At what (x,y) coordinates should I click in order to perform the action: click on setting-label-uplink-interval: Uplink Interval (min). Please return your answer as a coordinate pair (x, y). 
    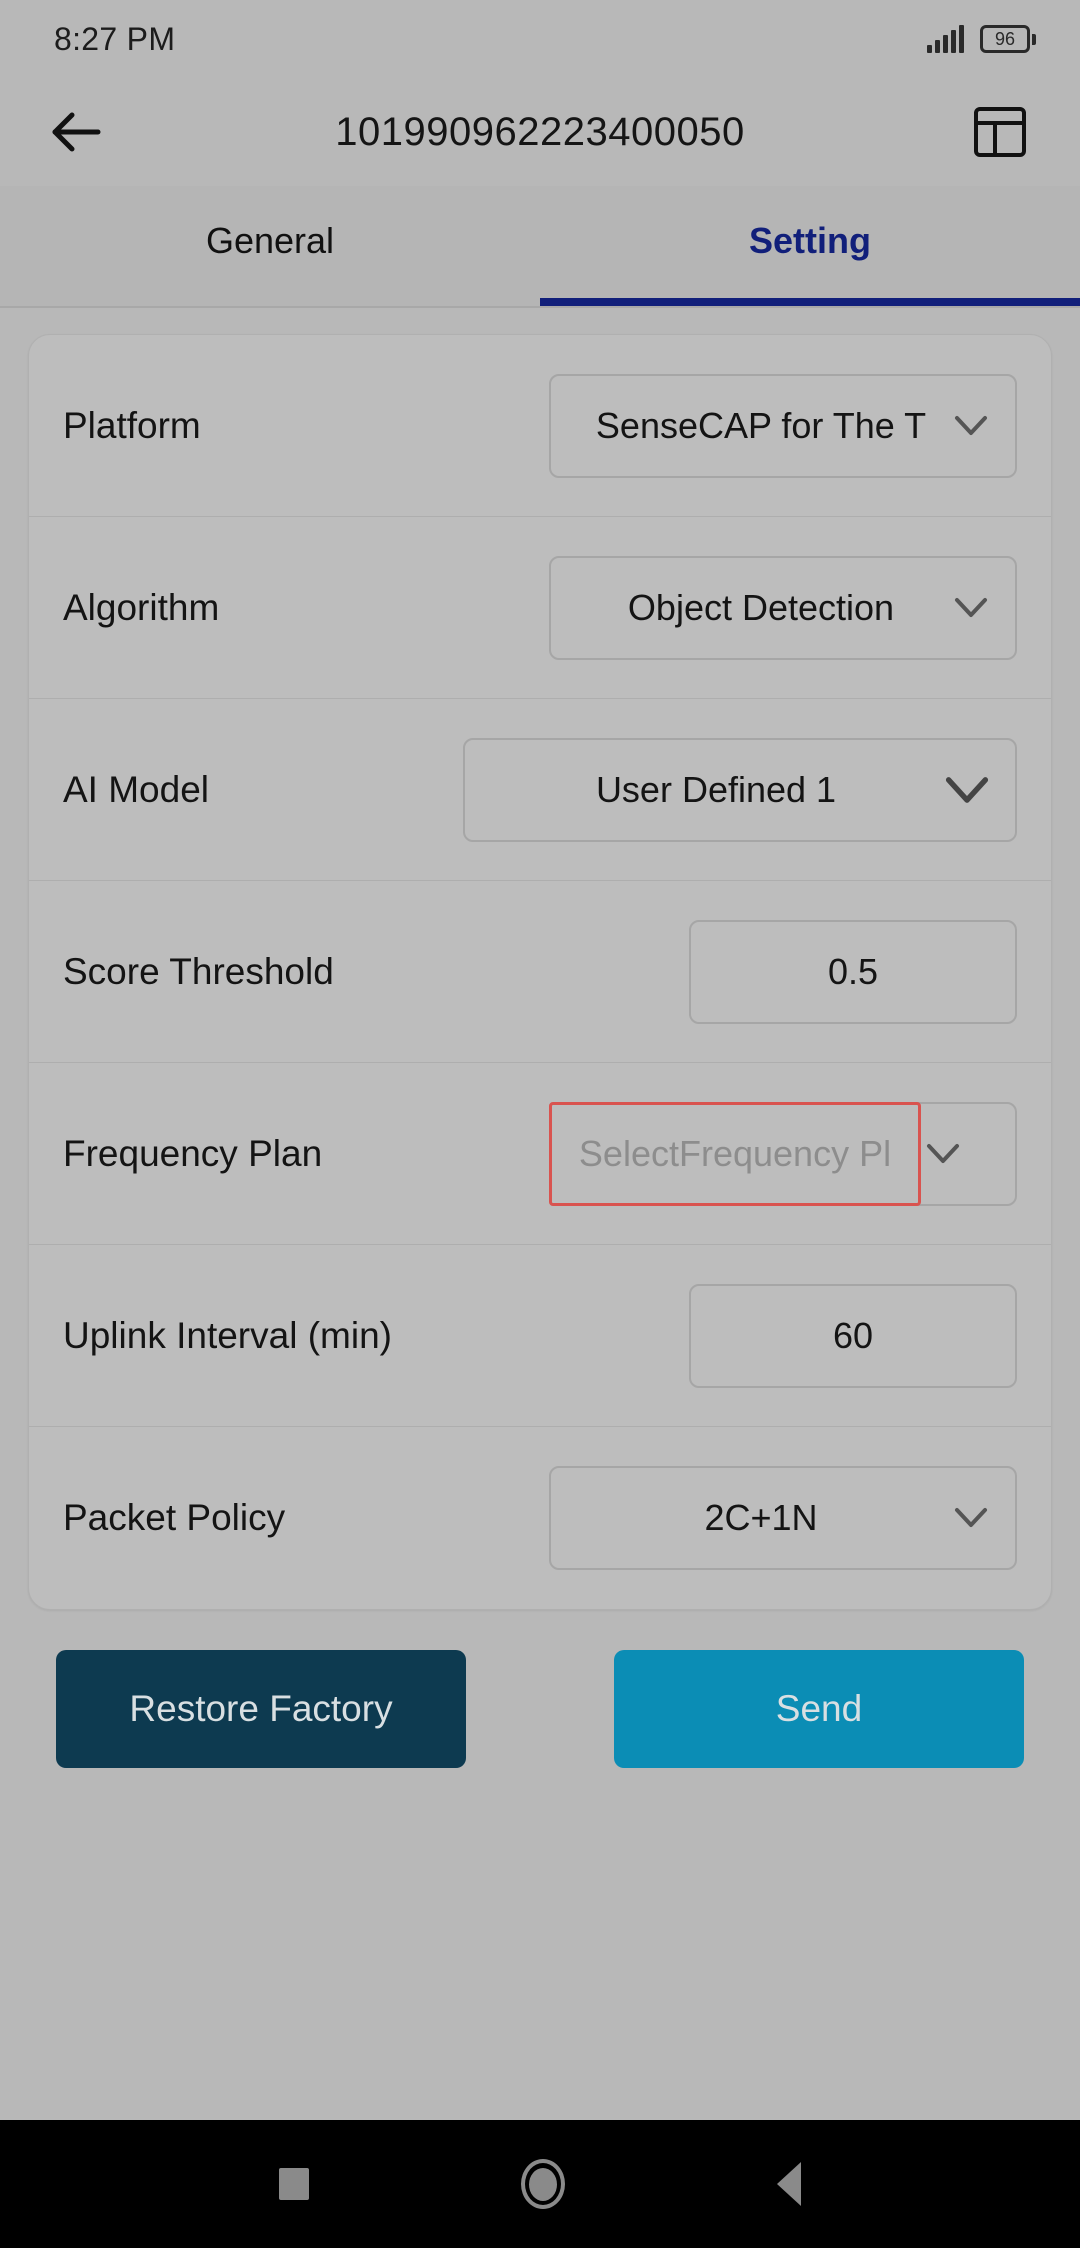
    Looking at the image, I should click on (227, 1335).